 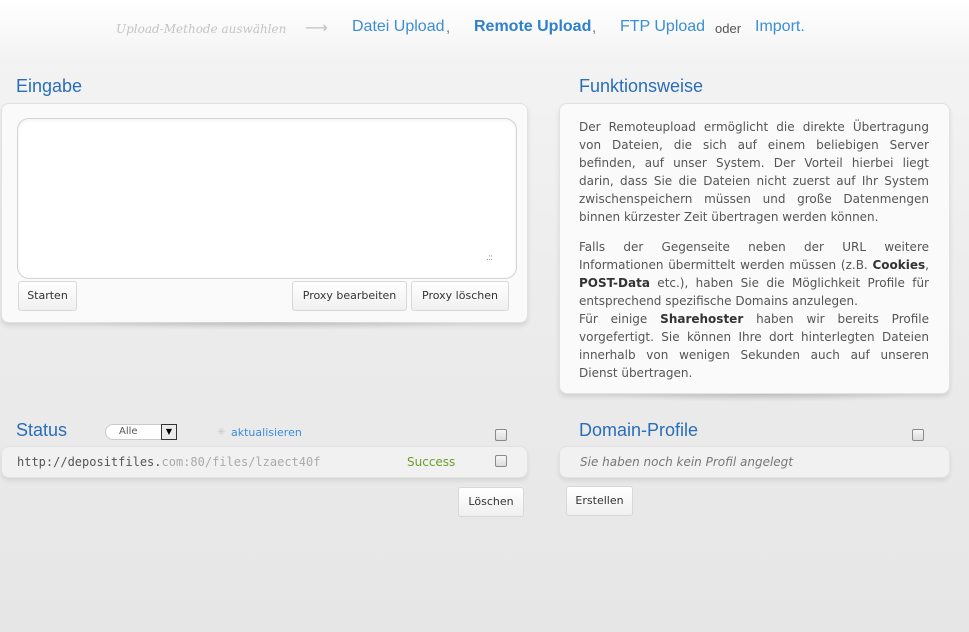 What do you see at coordinates (918, 435) in the screenshot?
I see `domain-select-all-checkbox` at bounding box center [918, 435].